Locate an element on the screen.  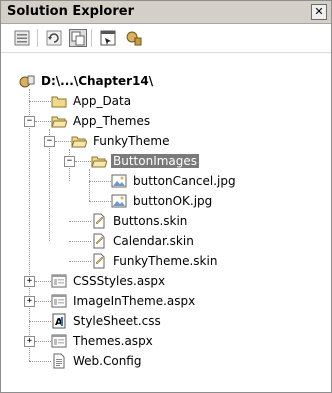
window-title: Solution Explorer is located at coordinates (70, 11).